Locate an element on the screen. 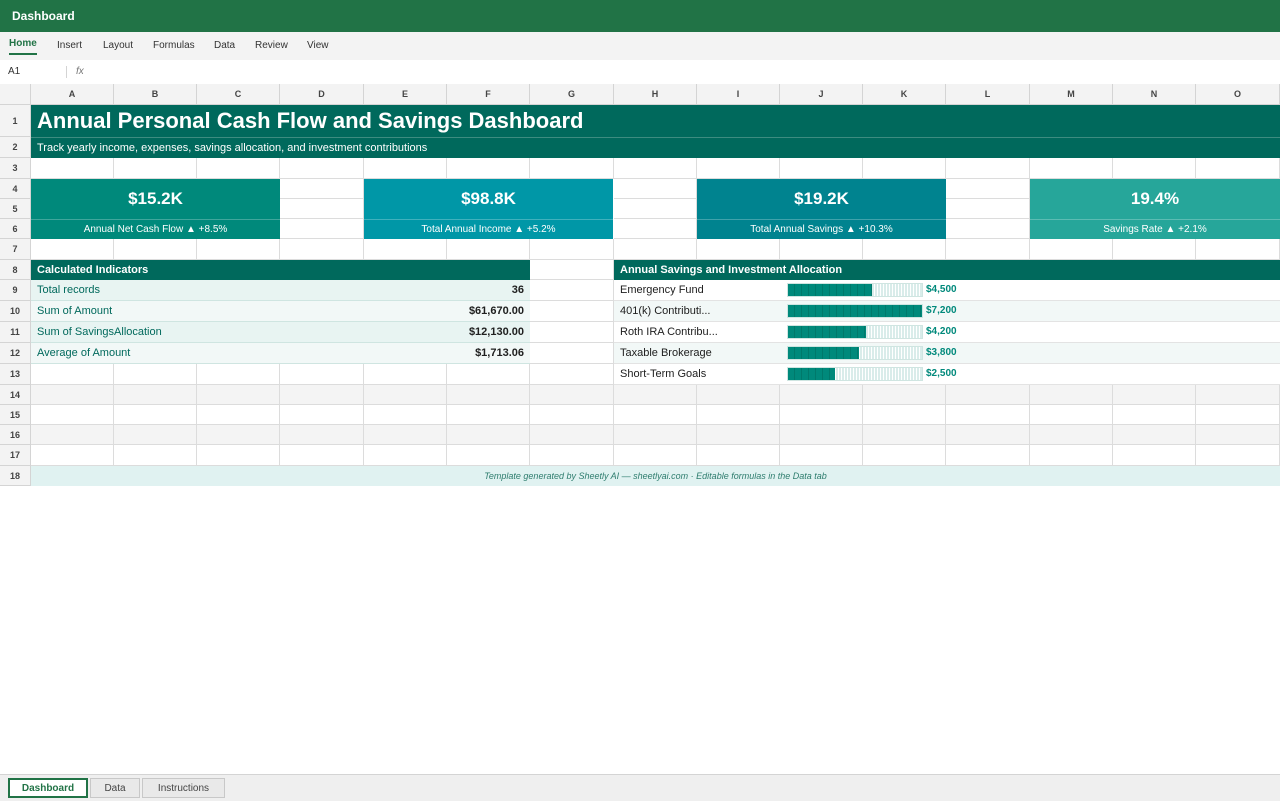 The height and width of the screenshot is (801, 1280). row-header: 15 is located at coordinates (15, 415).